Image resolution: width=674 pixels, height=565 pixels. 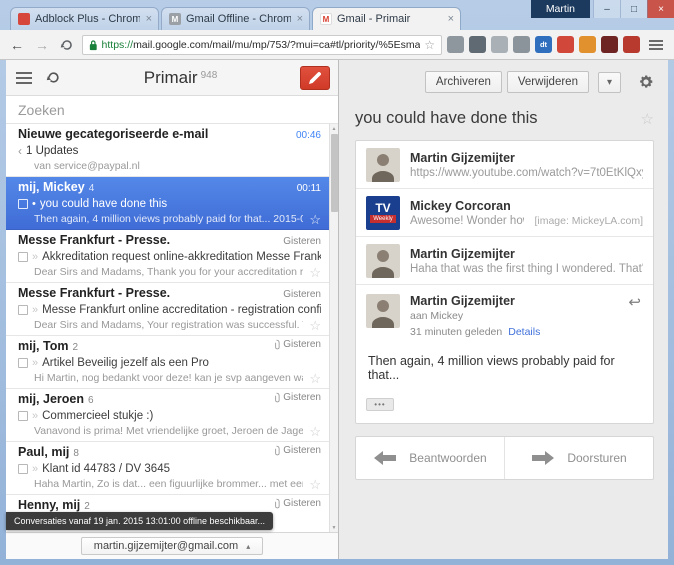 I want to click on back-button: ←, so click(x=17, y=45).